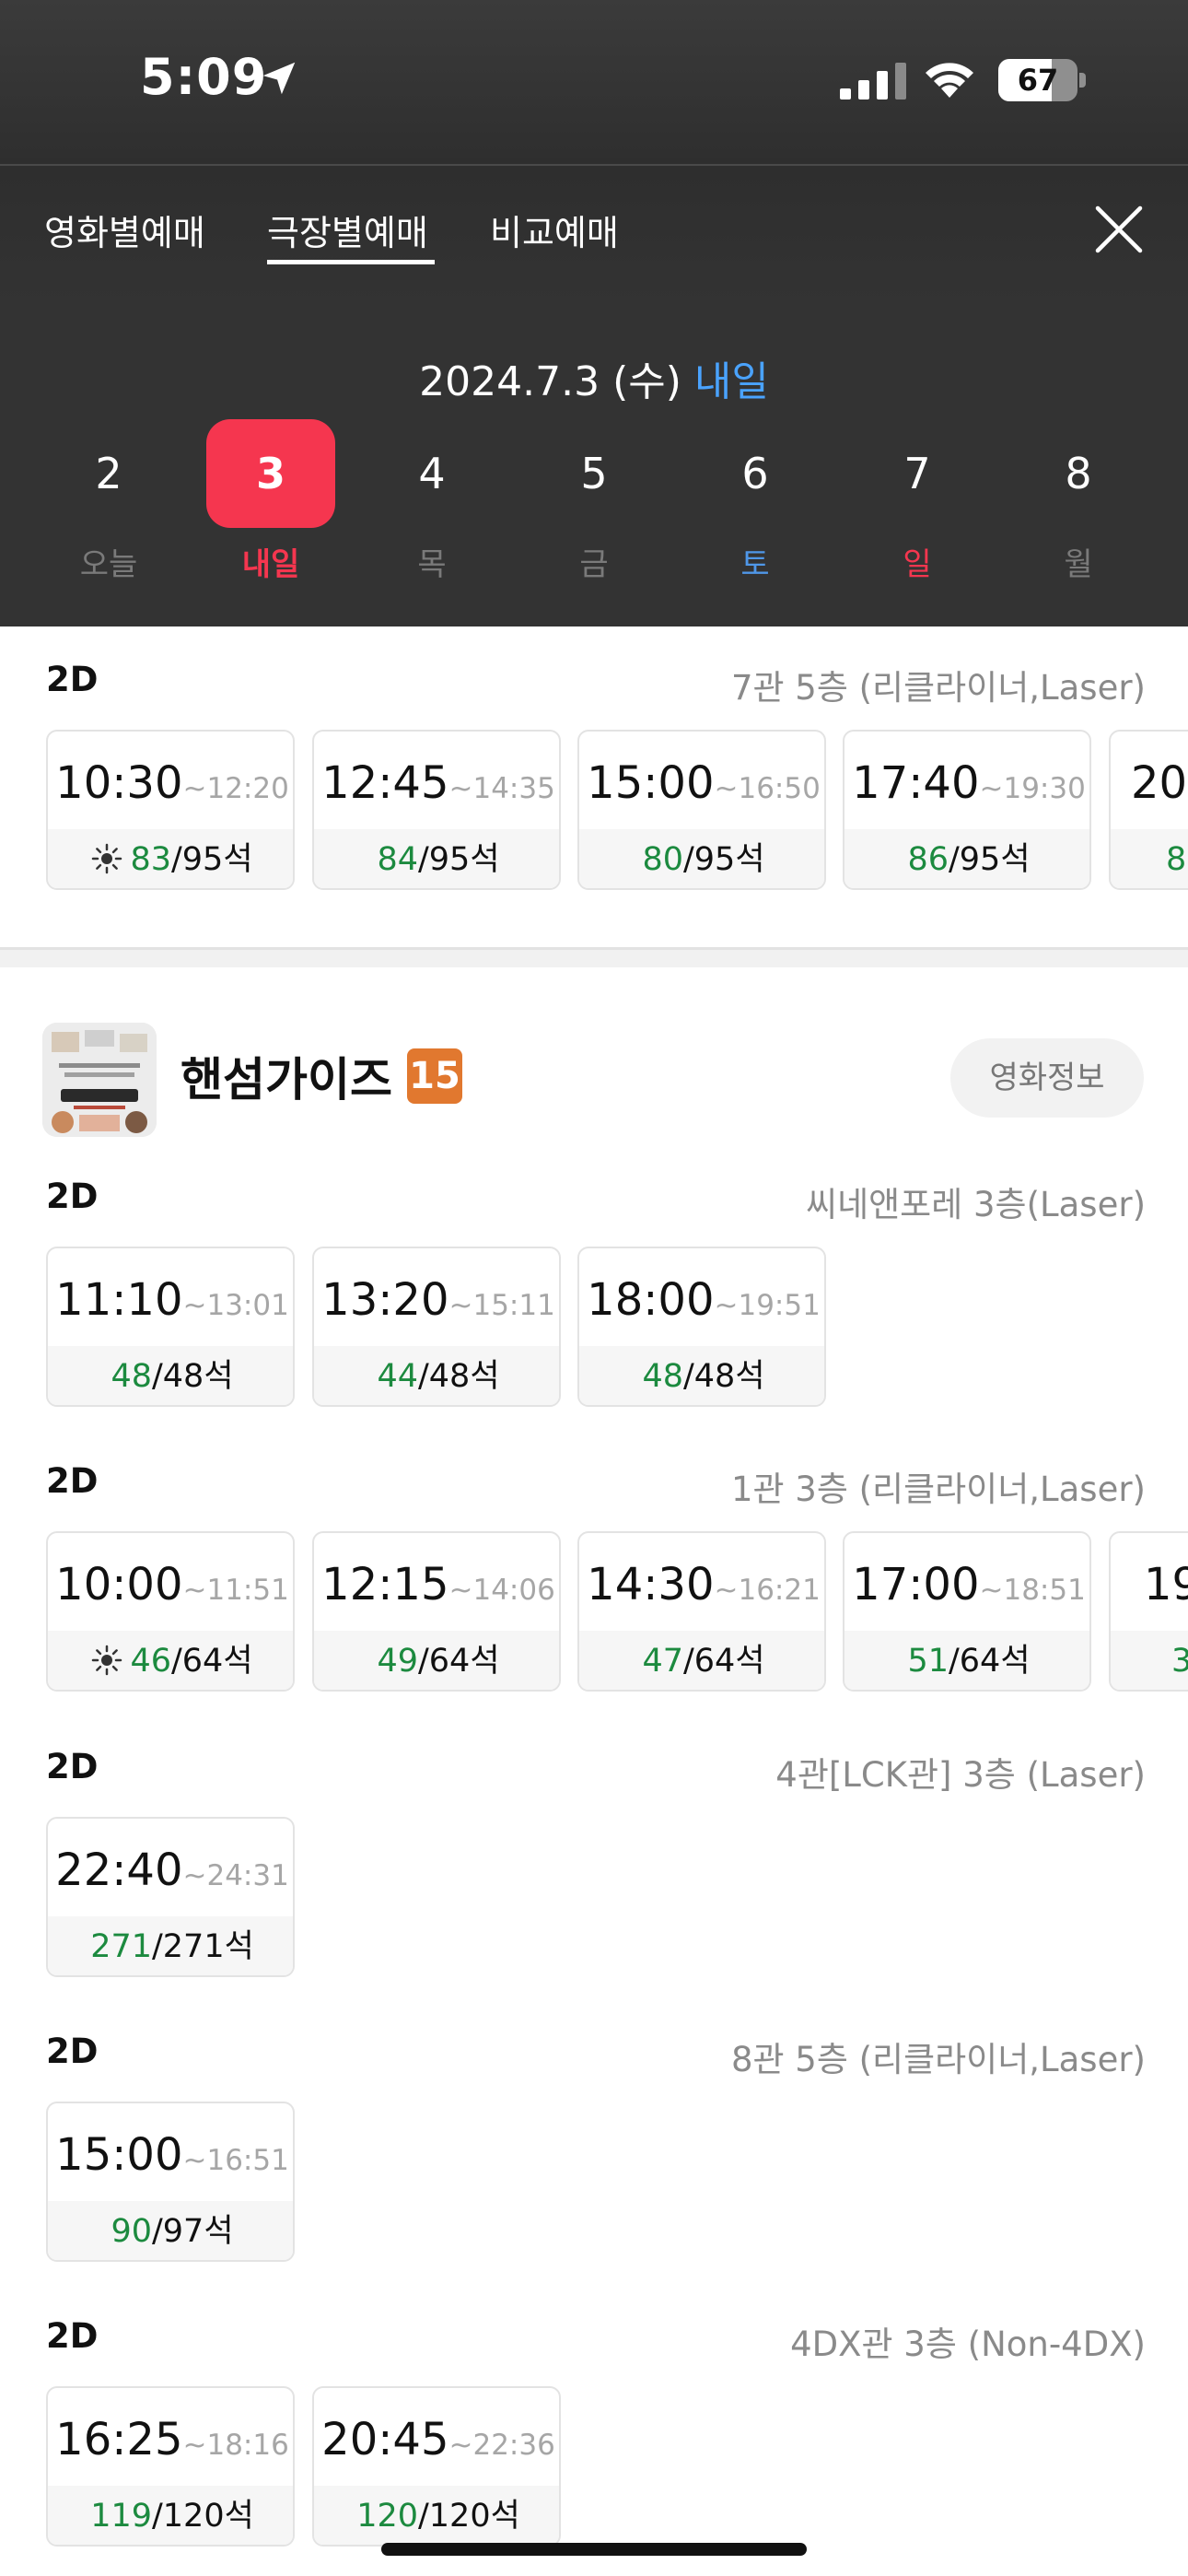  What do you see at coordinates (1047, 1078) in the screenshot?
I see `movie-info-button: 영화정보` at bounding box center [1047, 1078].